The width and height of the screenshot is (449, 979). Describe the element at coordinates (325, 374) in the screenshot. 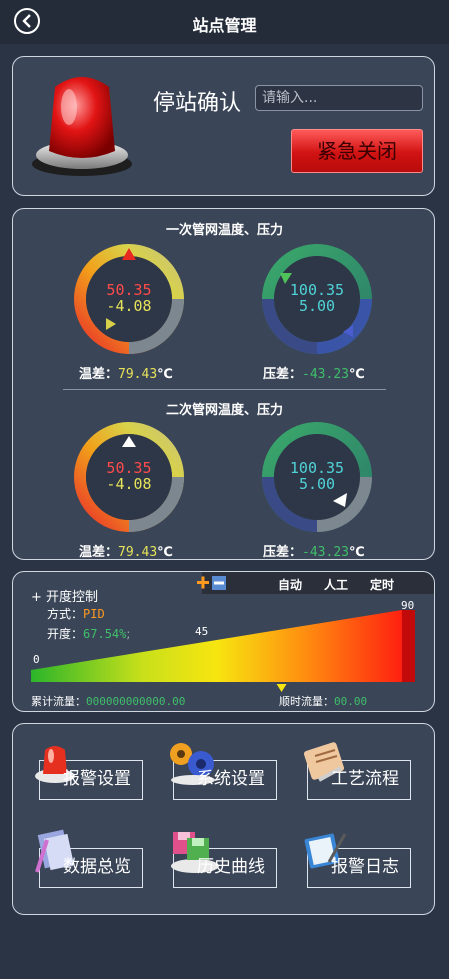

I see `primary-press-diff-value: -43.23` at that location.